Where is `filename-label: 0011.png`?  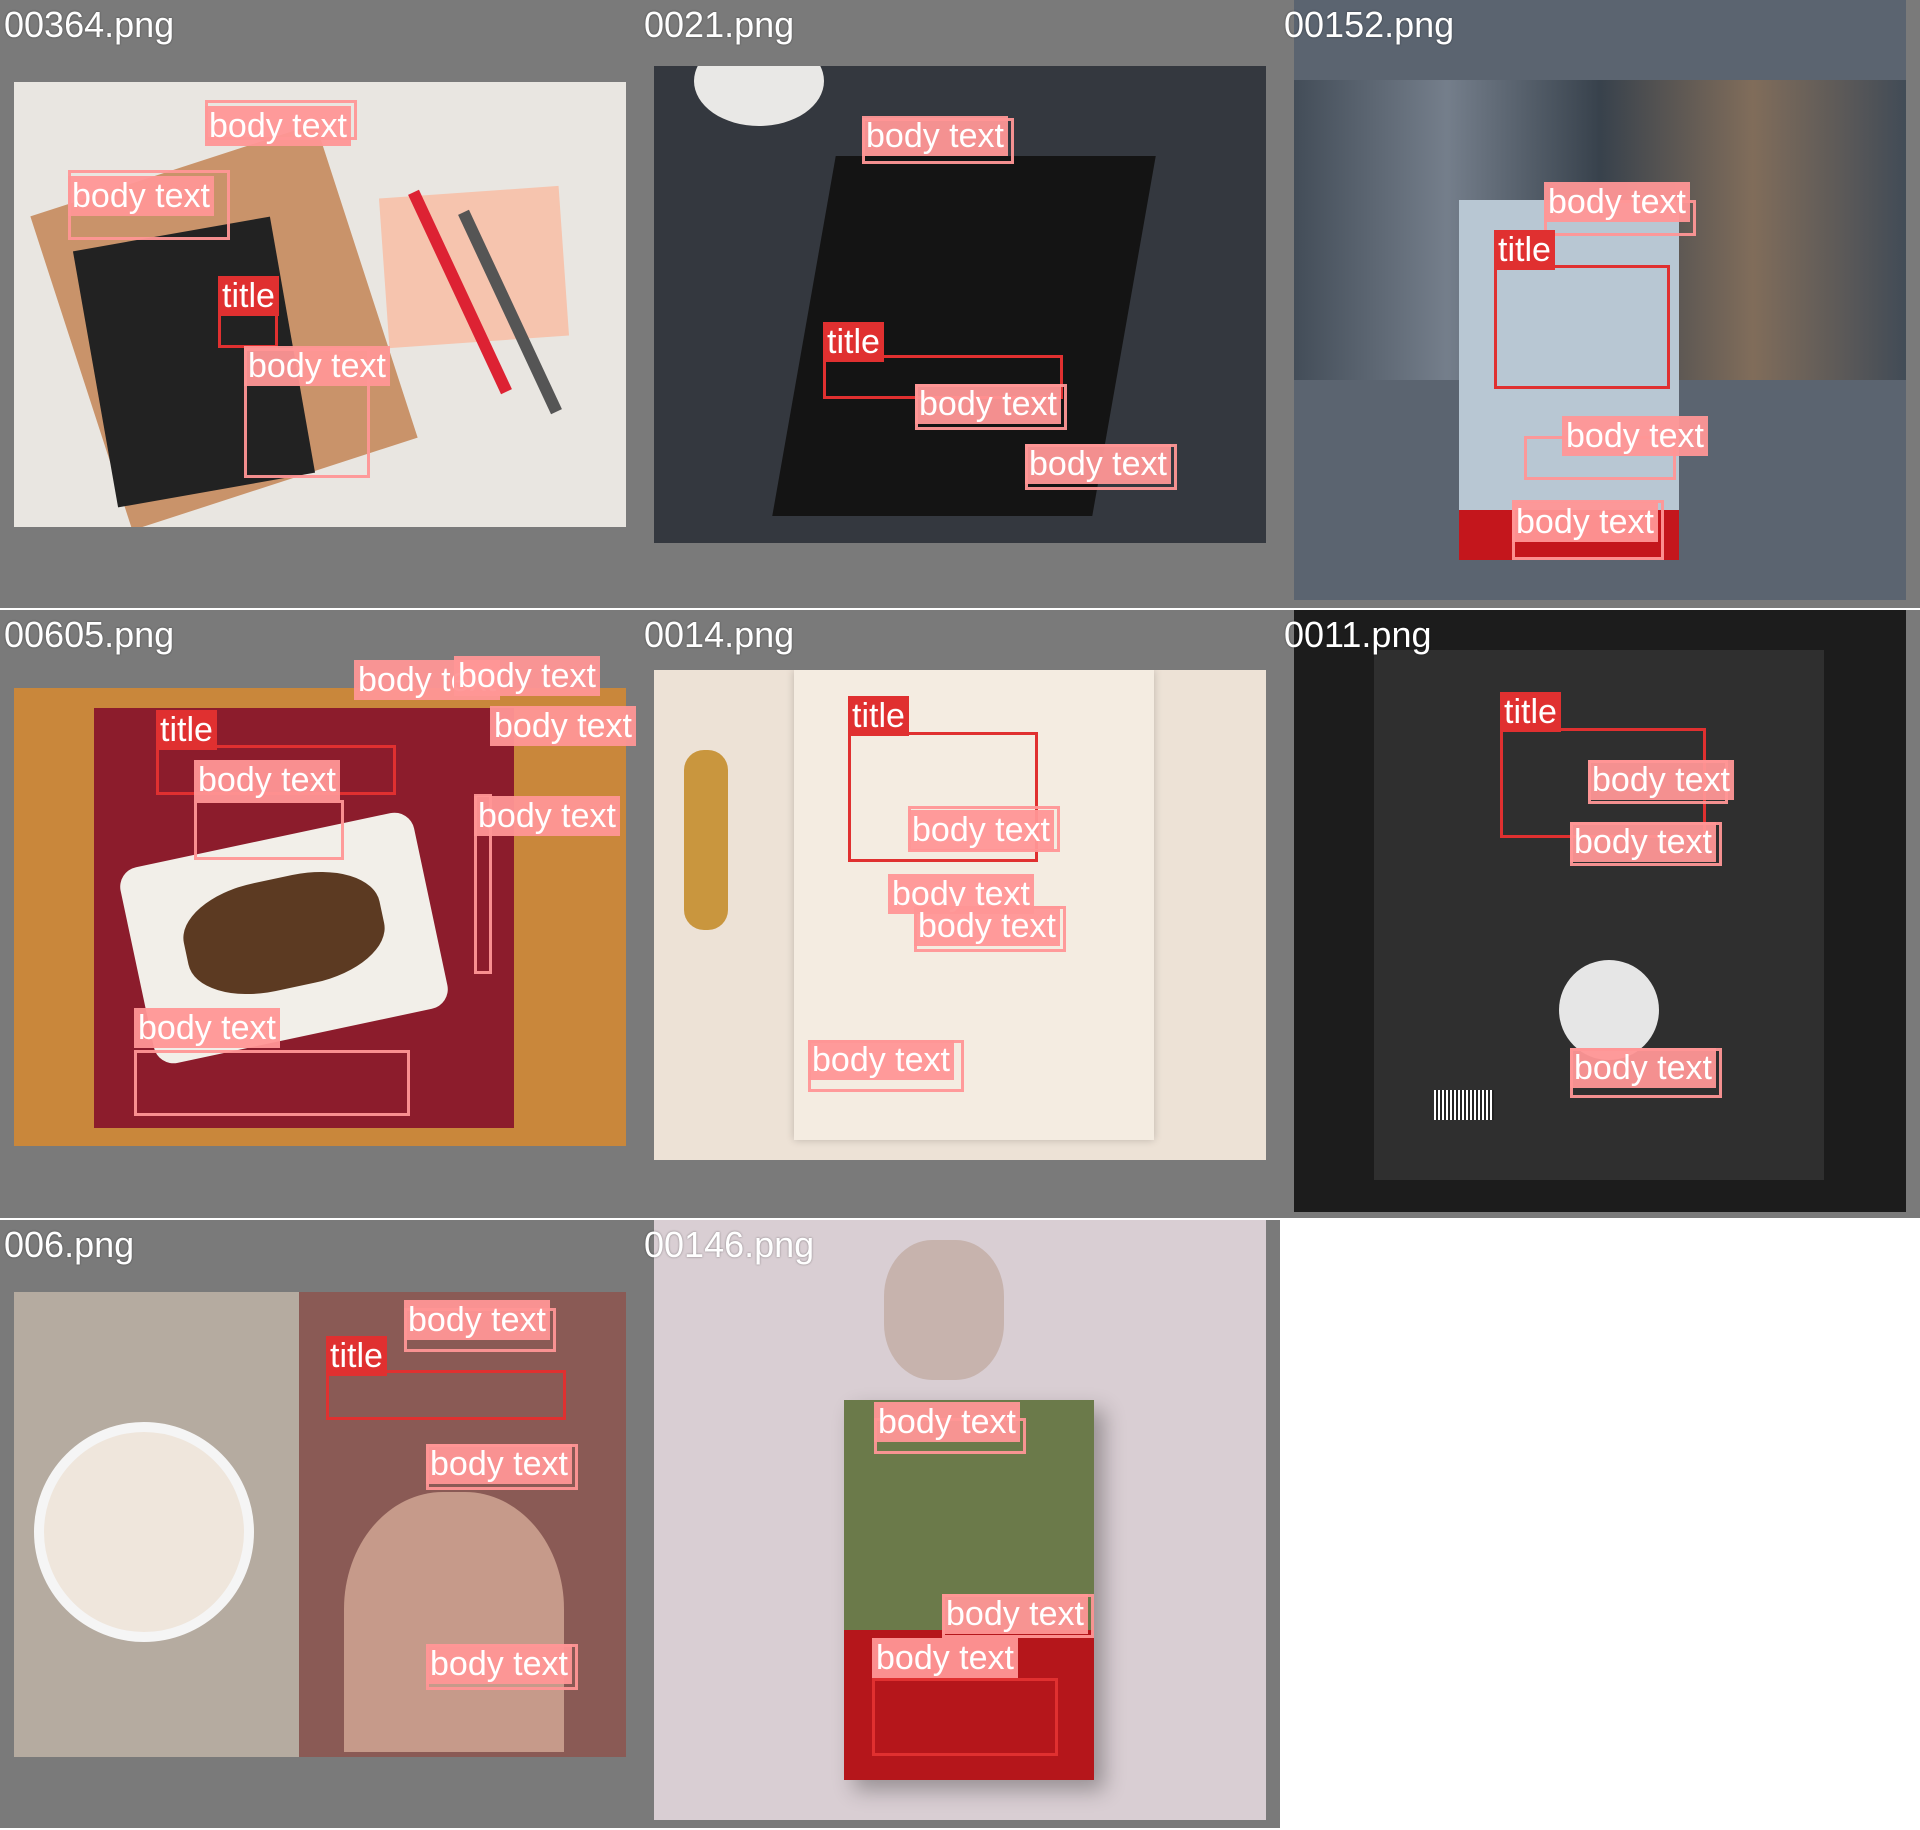
filename-label: 0011.png is located at coordinates (1358, 634).